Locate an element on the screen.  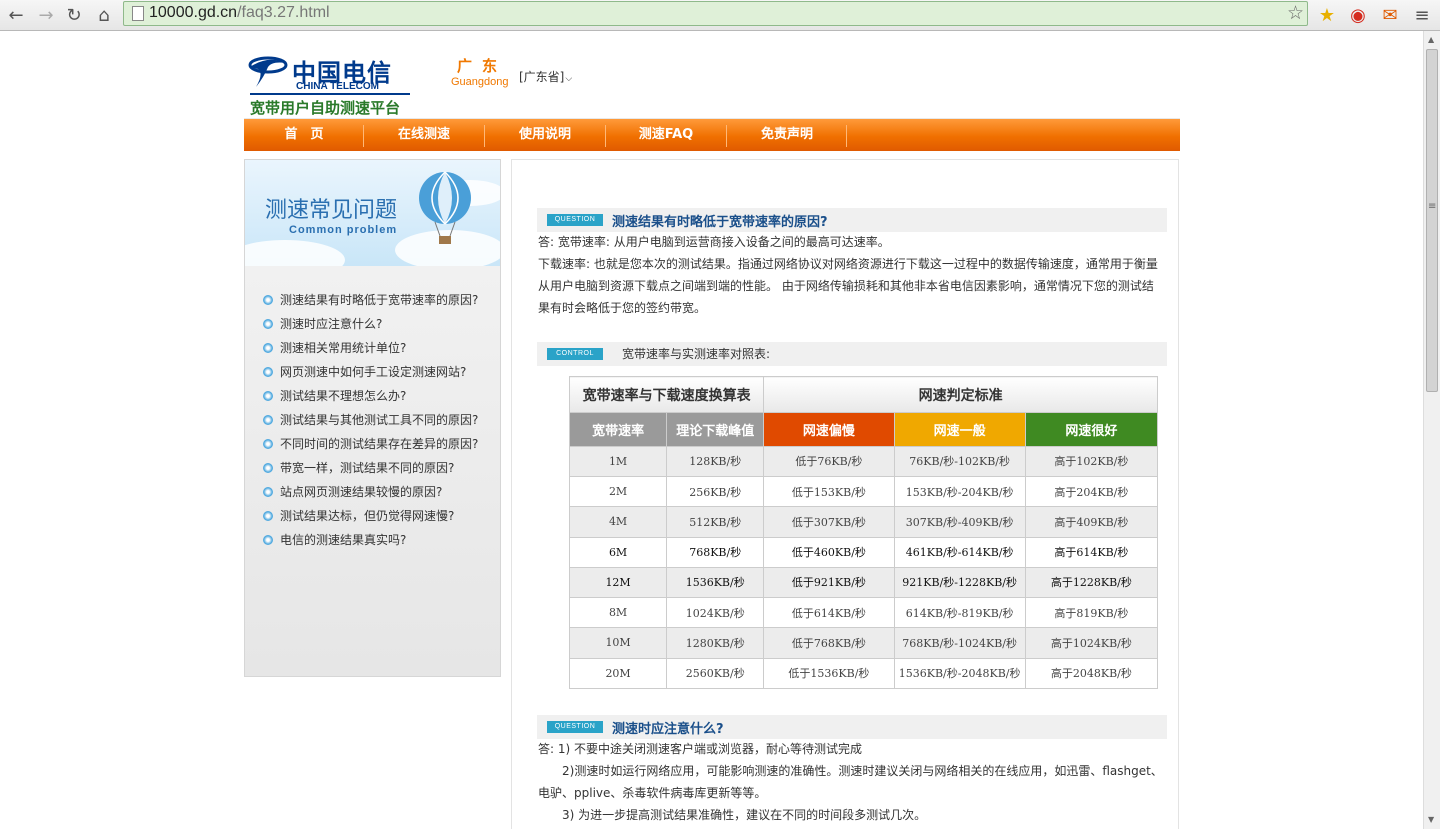
table-cell: 1M is located at coordinates (618, 461).